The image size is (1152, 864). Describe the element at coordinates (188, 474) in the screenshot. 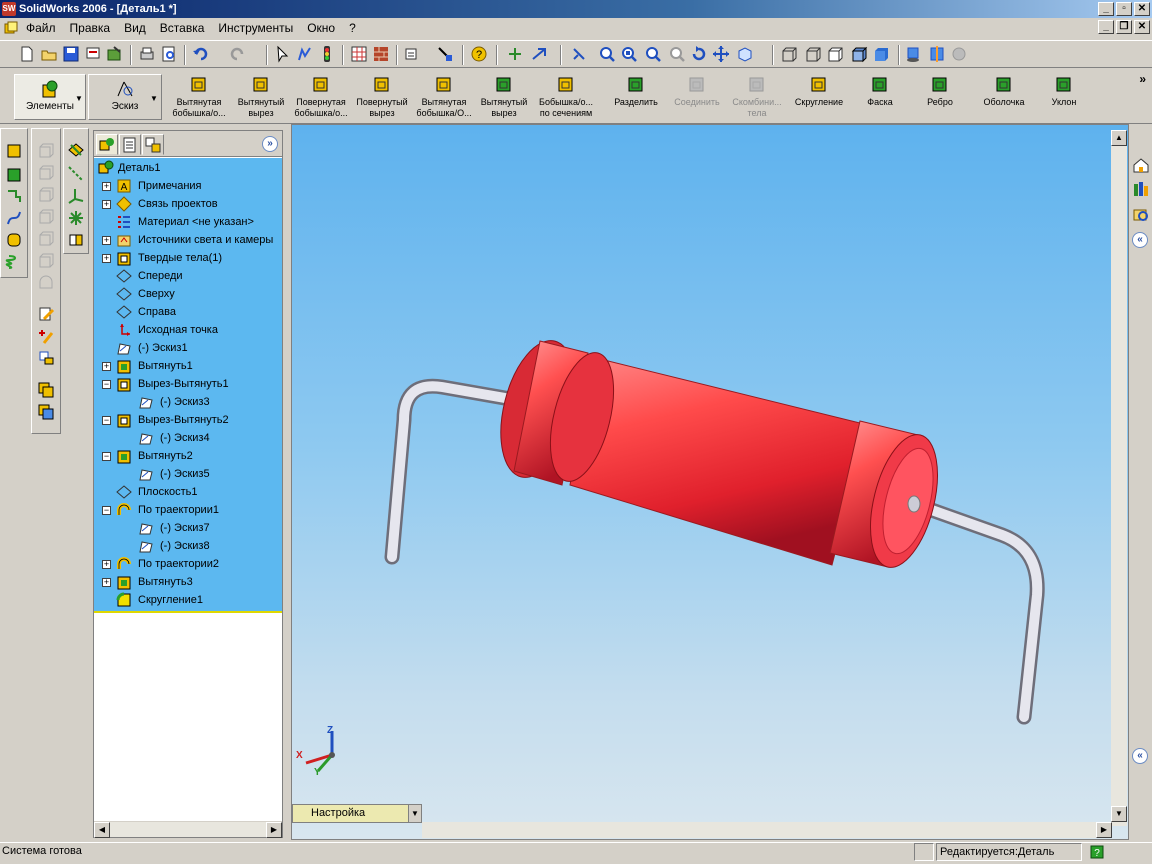

I see `tree-item: (-) Эскиз5` at that location.